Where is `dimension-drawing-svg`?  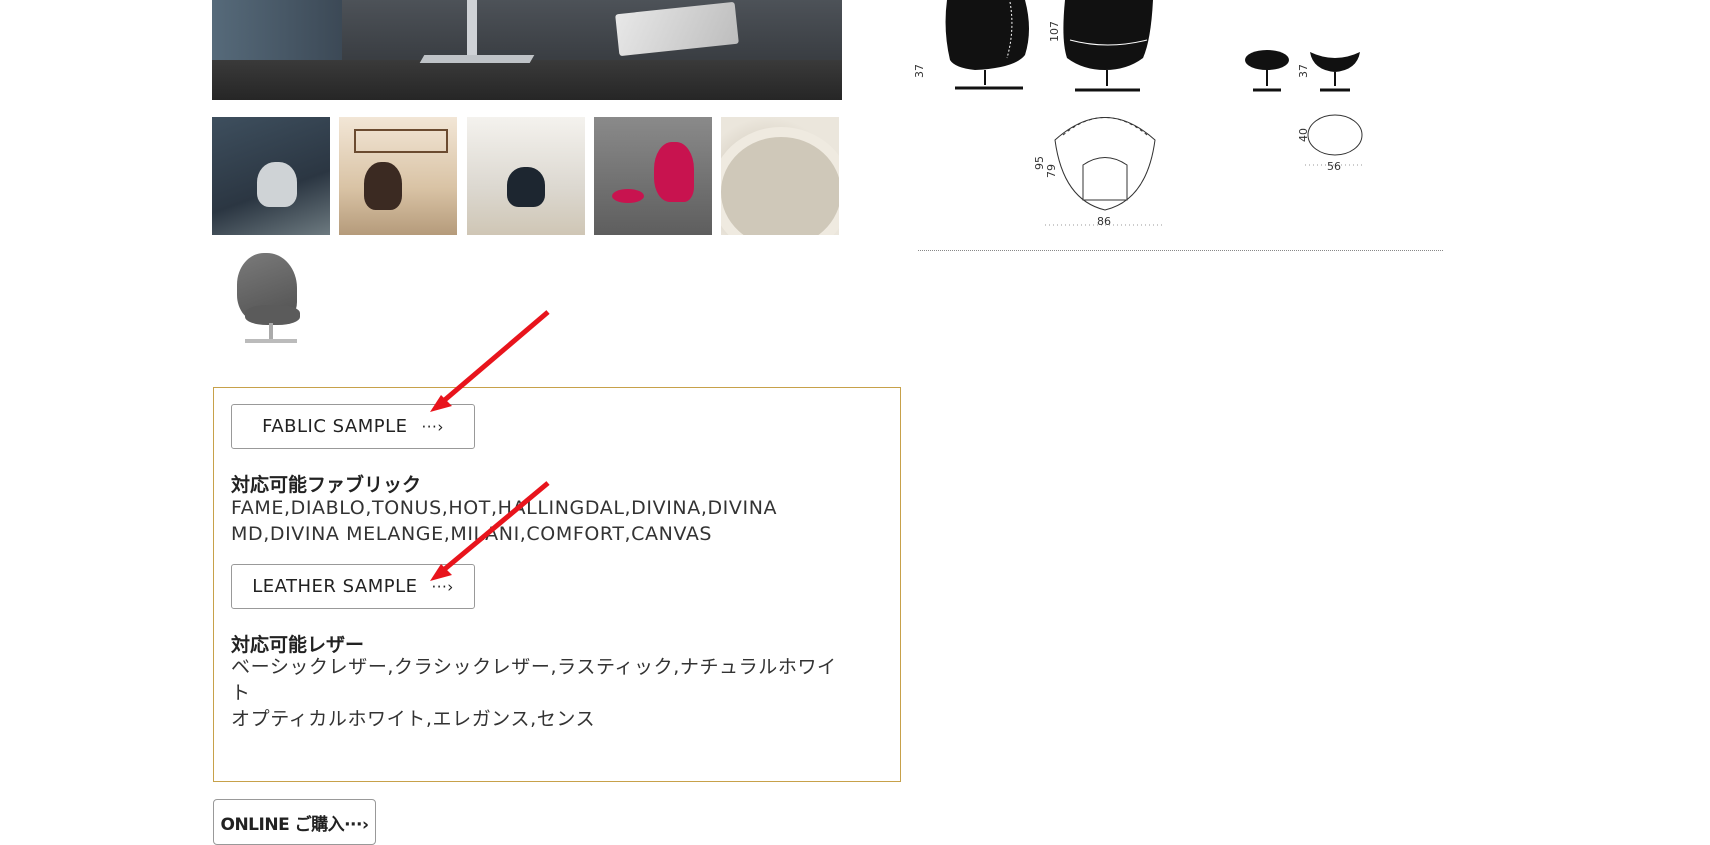
dimension-drawing-svg is located at coordinates (1155, 113).